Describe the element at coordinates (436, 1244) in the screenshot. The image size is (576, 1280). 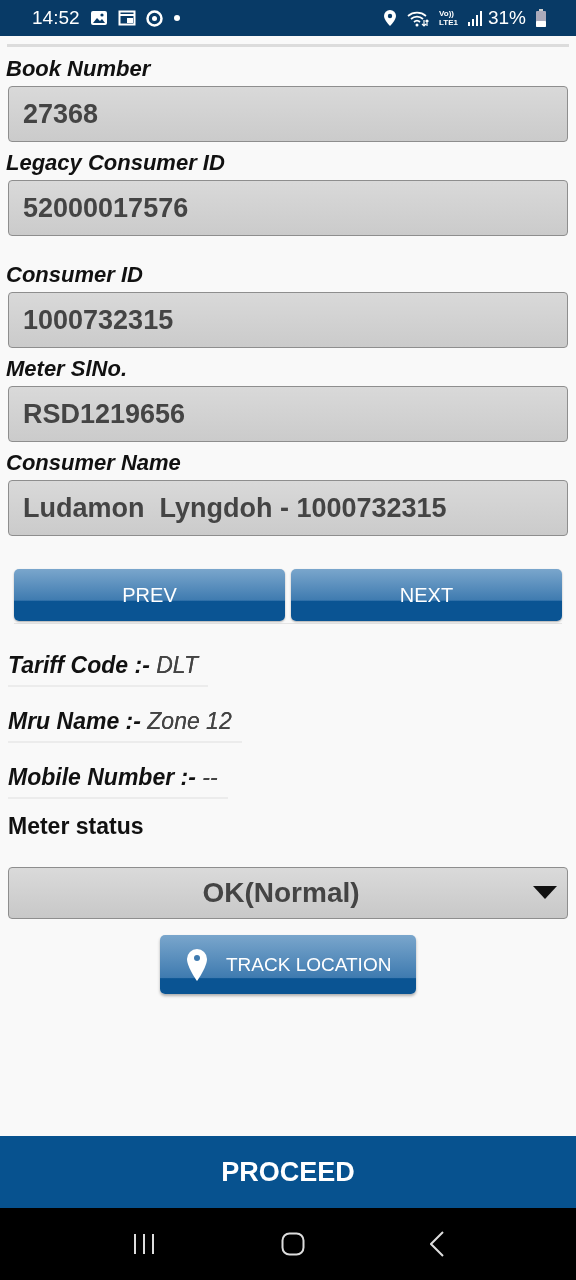
I see `back-icon` at that location.